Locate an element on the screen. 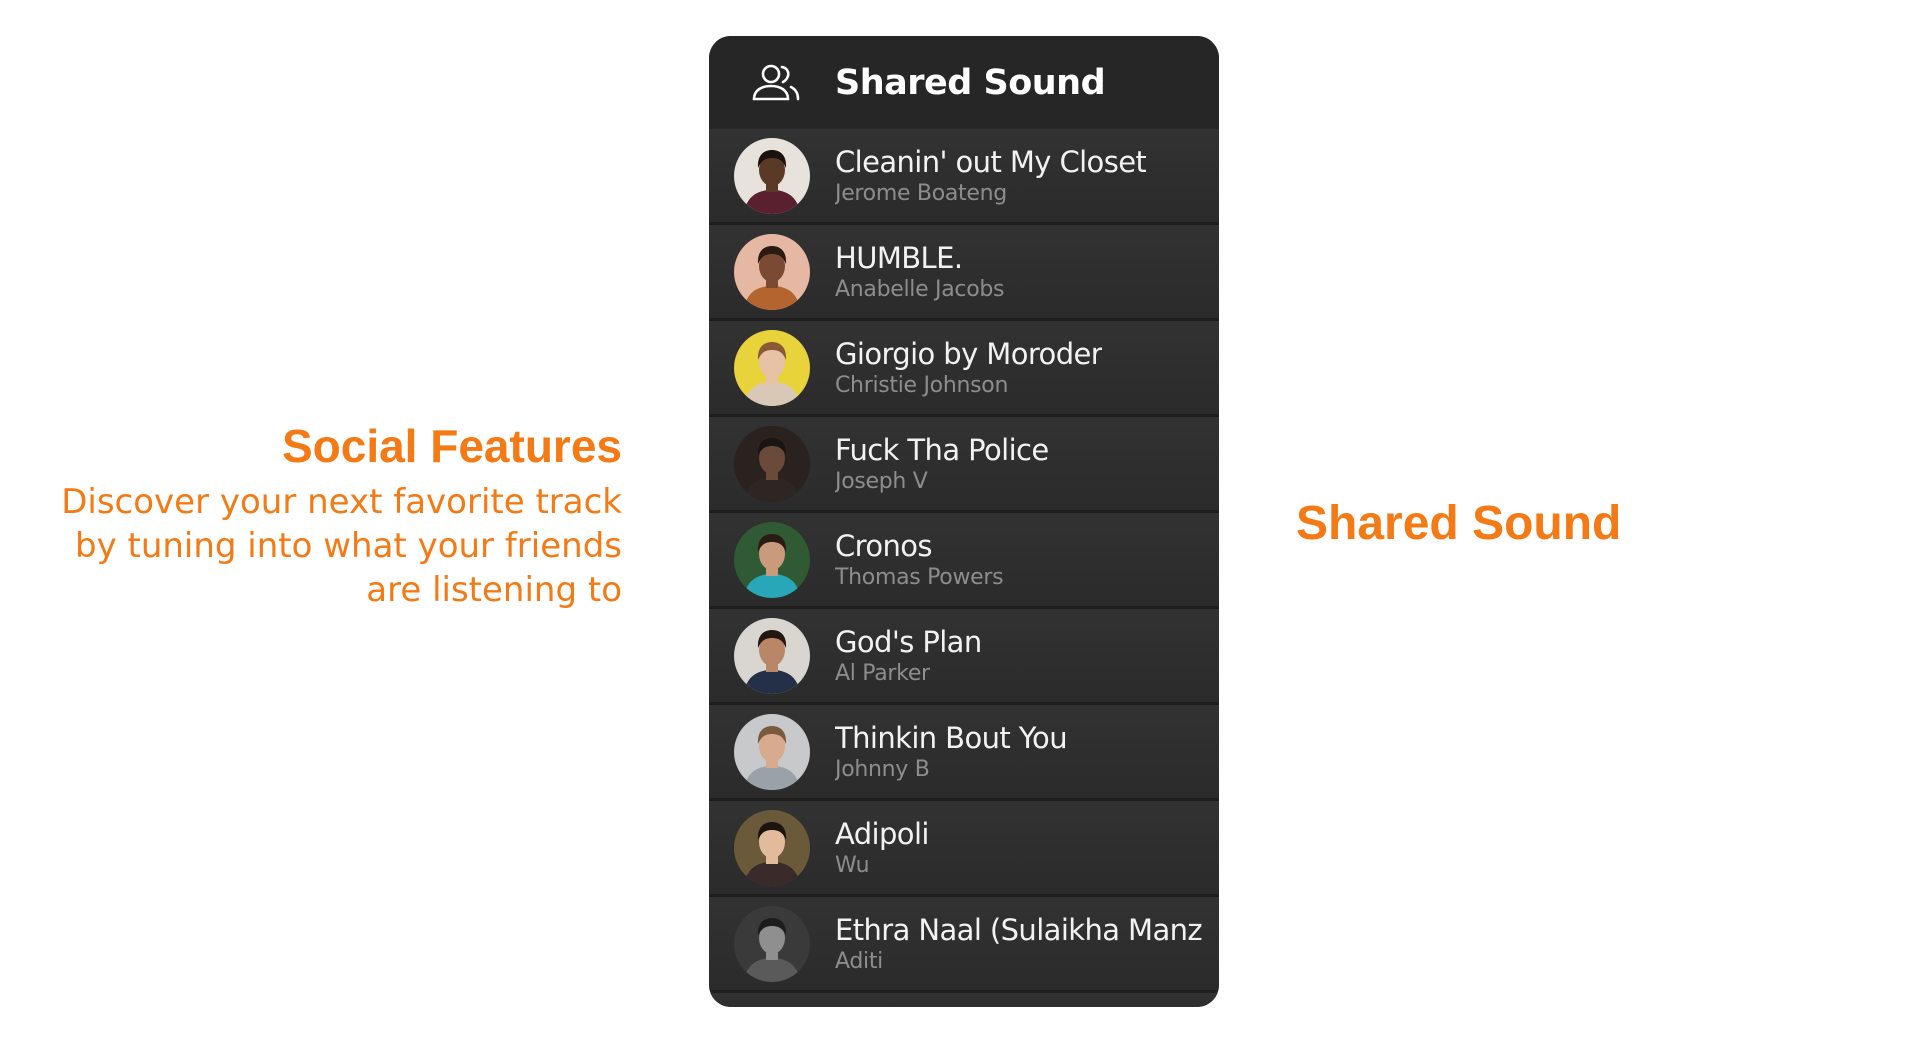  list-item-text: HUMBLE. Anabelle Jacobs is located at coordinates (919, 272).